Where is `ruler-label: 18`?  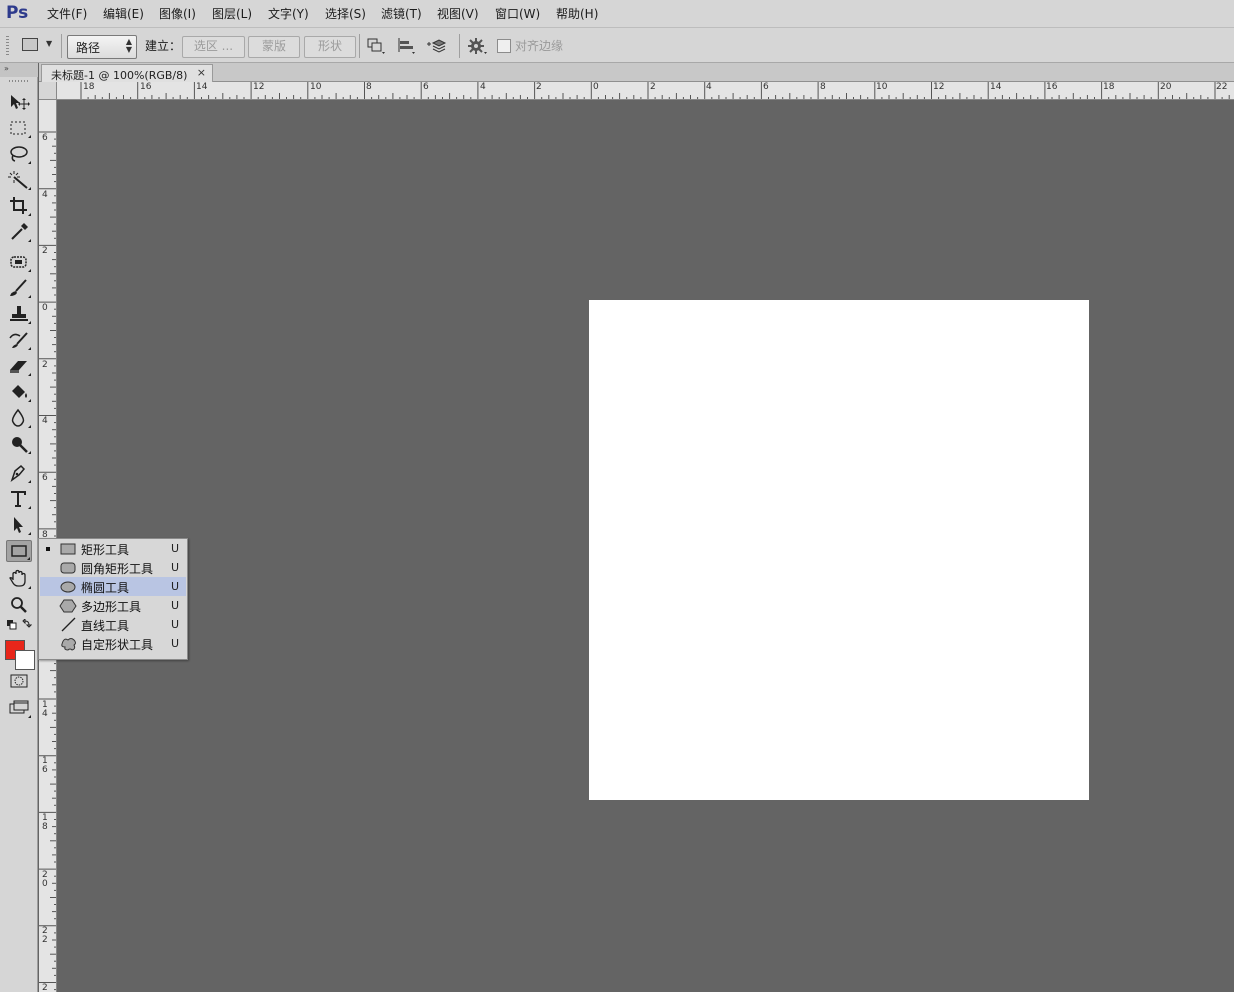
ruler-label: 18 is located at coordinates (1109, 87).